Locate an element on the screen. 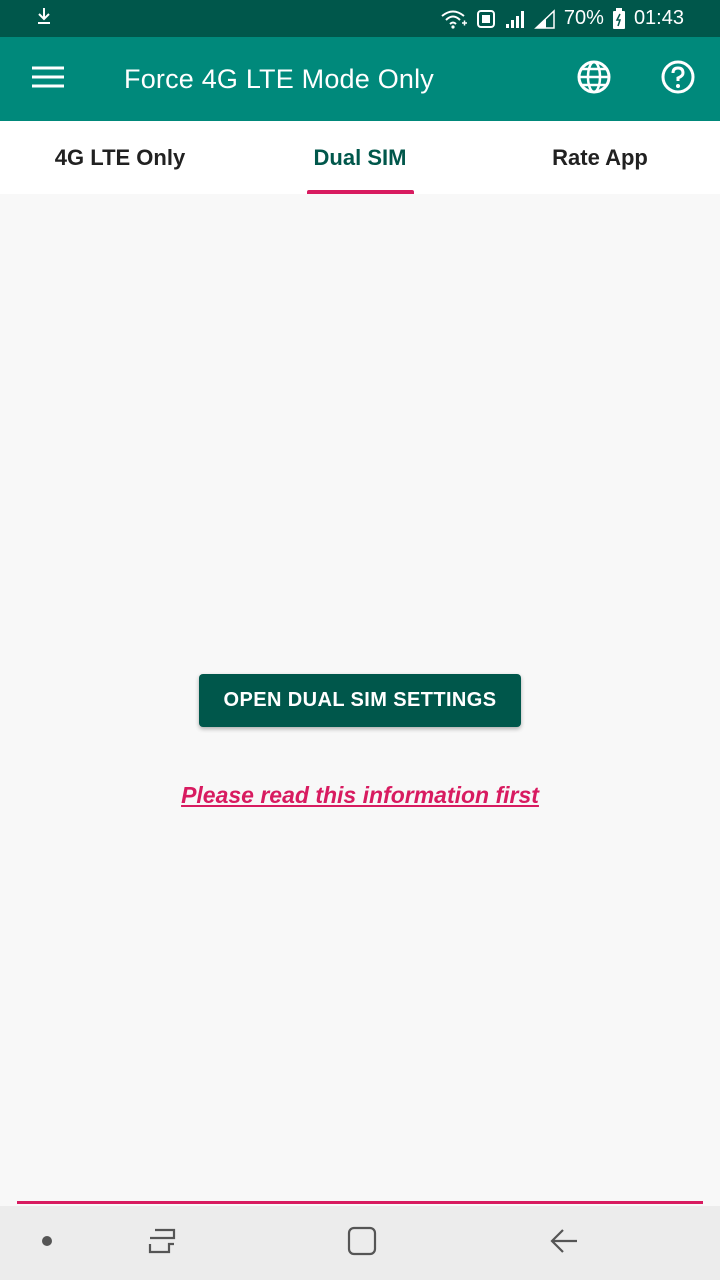 This screenshot has width=720, height=1280. home-button is located at coordinates (362, 1243).